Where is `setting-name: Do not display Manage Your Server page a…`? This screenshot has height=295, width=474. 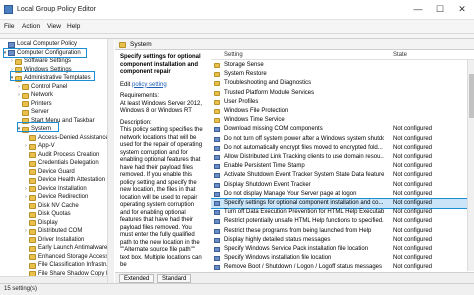
setting-name: Do not display Manage Your Server page a… is located at coordinates (290, 193).